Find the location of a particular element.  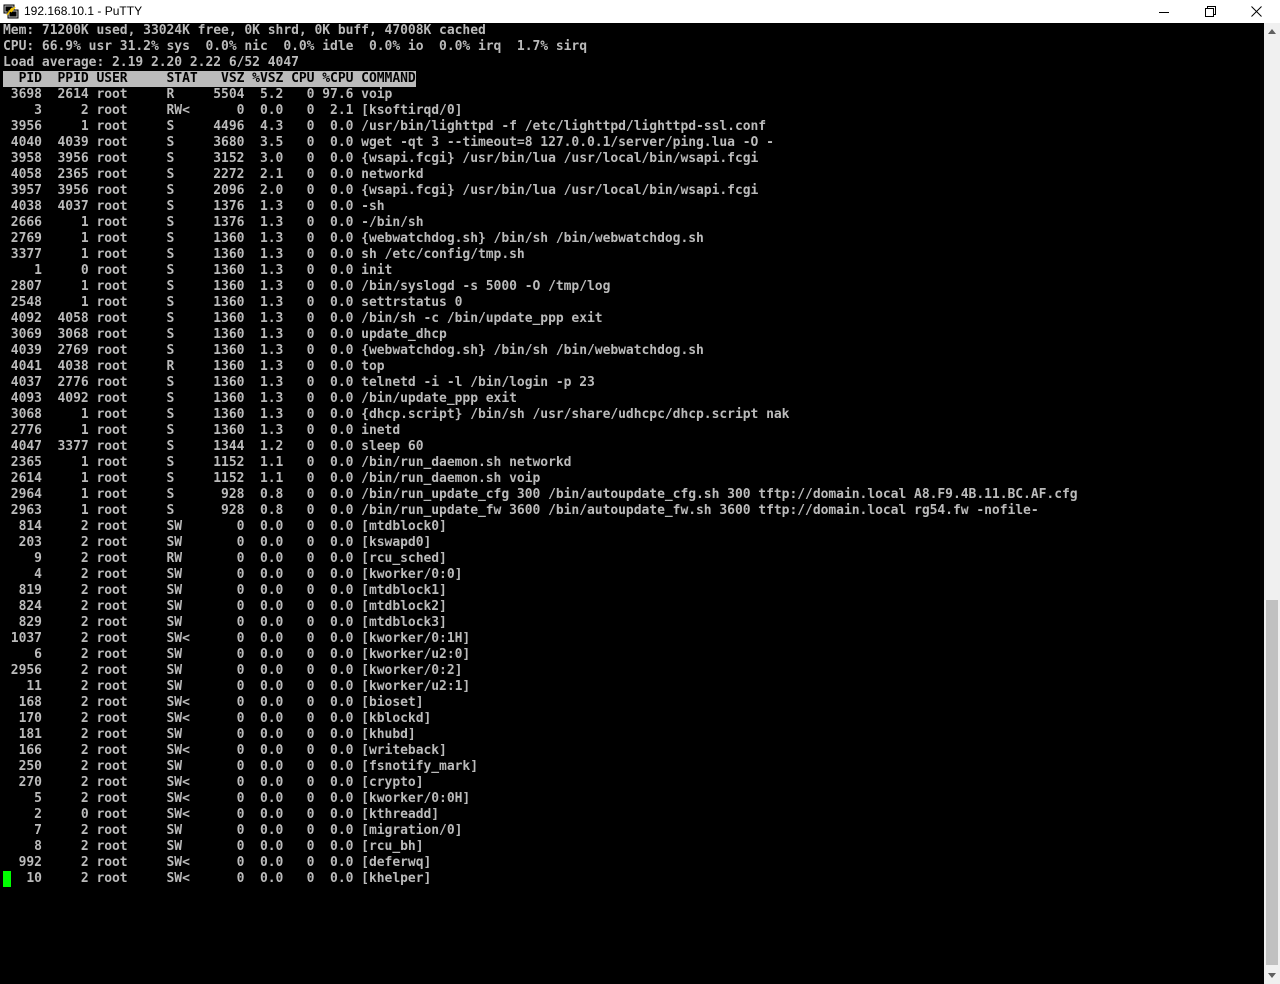

chevron-down-icon is located at coordinates (1272, 975).